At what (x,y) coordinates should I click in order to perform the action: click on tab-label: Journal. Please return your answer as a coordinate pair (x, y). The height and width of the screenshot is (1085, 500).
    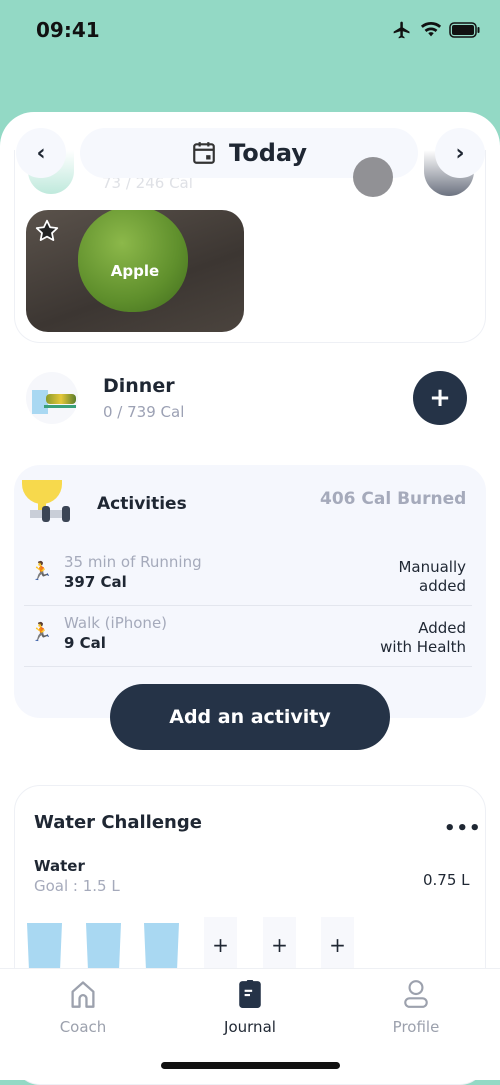
    Looking at the image, I should click on (250, 1027).